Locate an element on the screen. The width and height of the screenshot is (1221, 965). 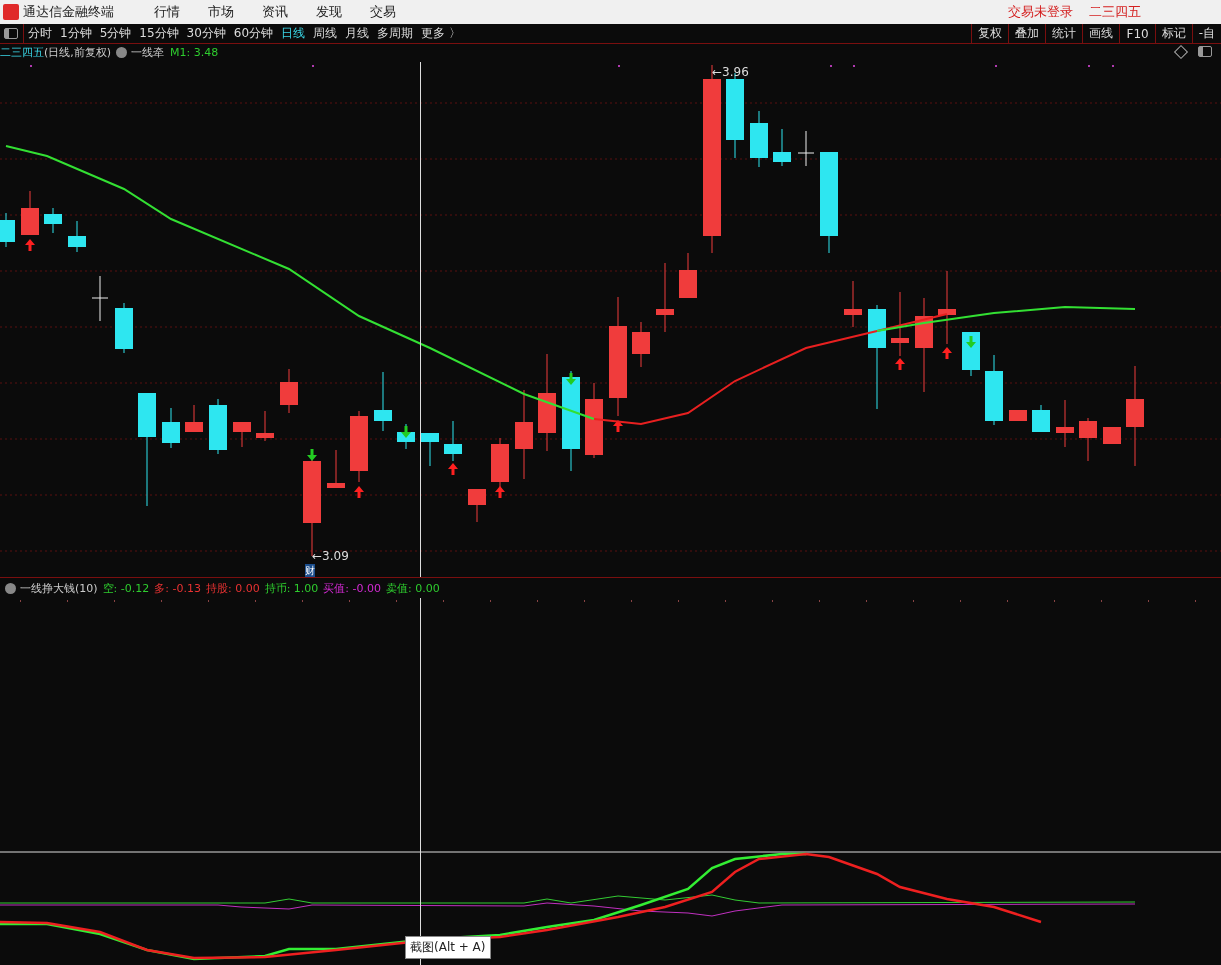
login-status-link: 交易未登录 is located at coordinates (1040, 12).